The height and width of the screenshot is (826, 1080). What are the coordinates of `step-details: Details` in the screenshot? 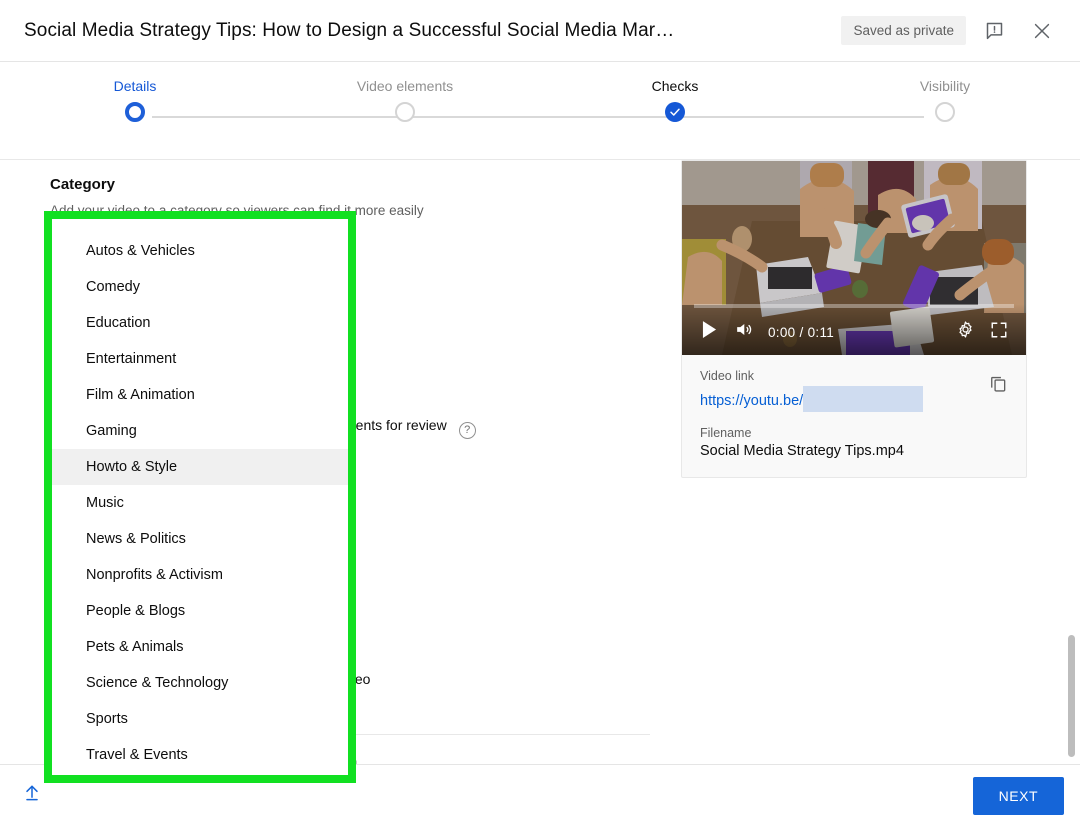 It's located at (135, 86).